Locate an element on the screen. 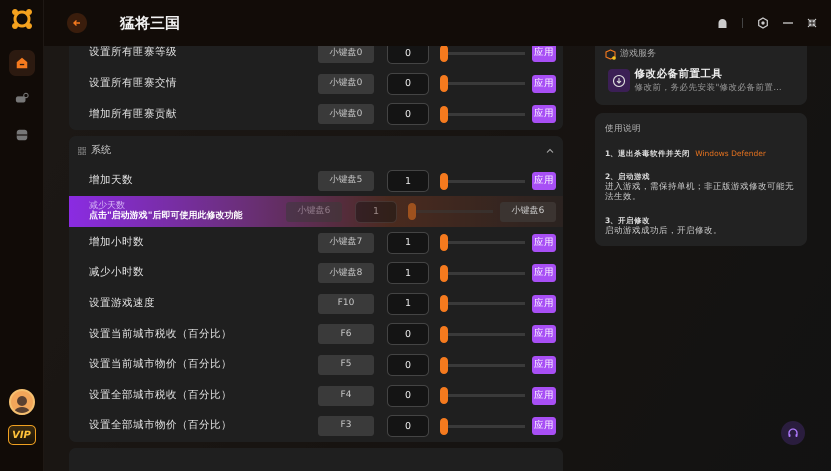  collapse-icon is located at coordinates (812, 23).